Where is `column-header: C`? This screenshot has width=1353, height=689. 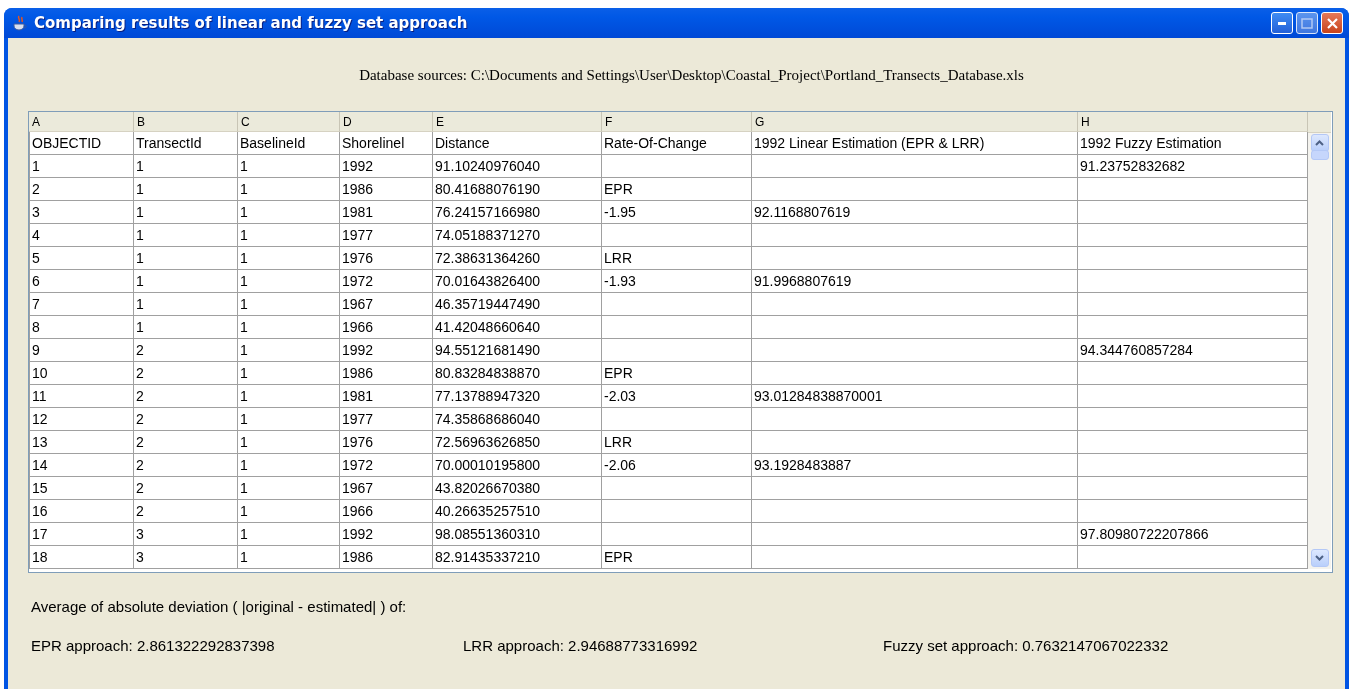 column-header: C is located at coordinates (289, 122).